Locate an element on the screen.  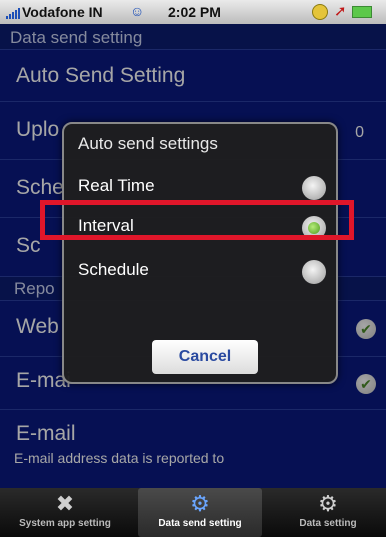
sync-icon is located at coordinates (320, 12).